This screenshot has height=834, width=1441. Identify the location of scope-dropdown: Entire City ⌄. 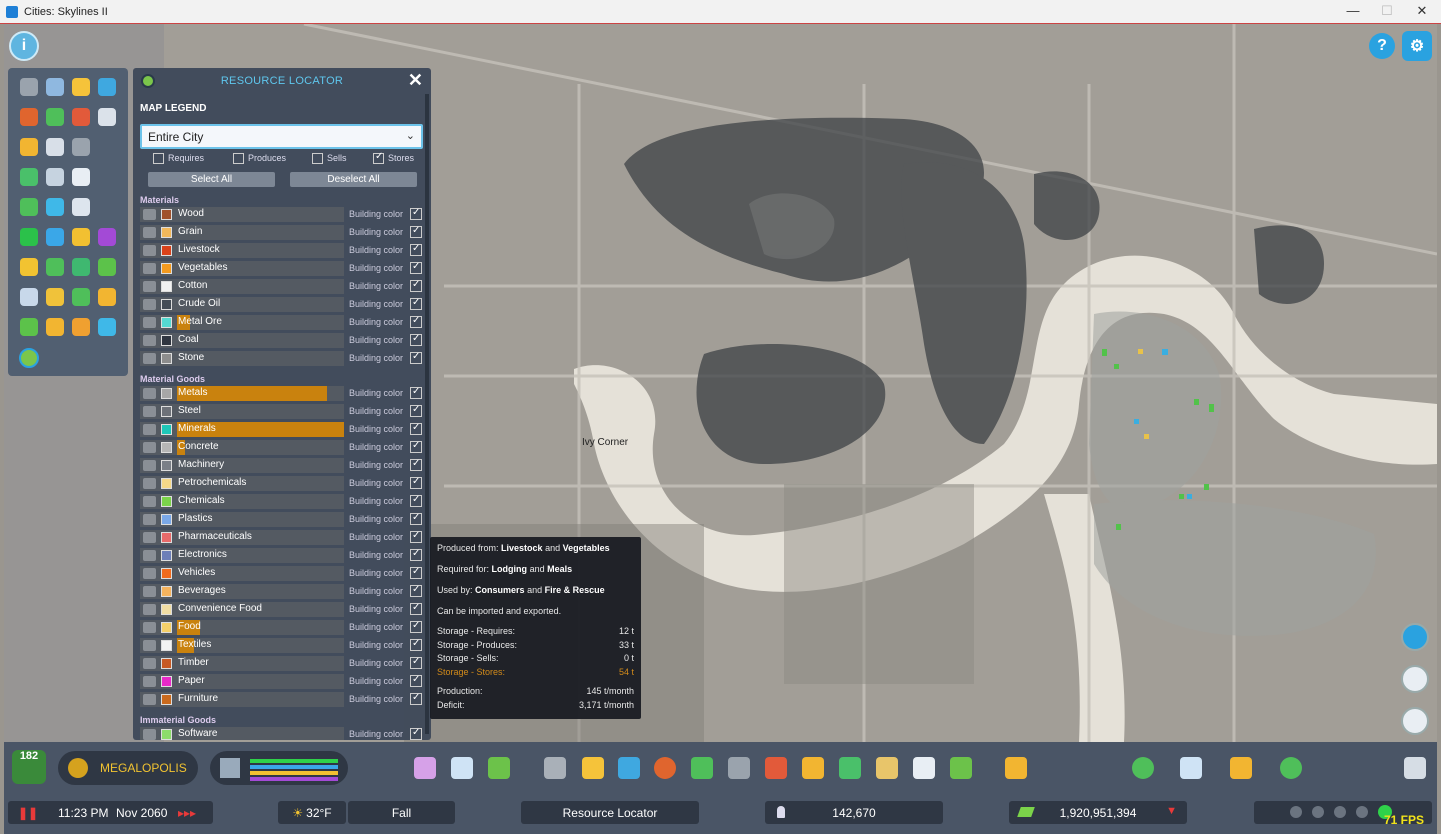
(281, 136).